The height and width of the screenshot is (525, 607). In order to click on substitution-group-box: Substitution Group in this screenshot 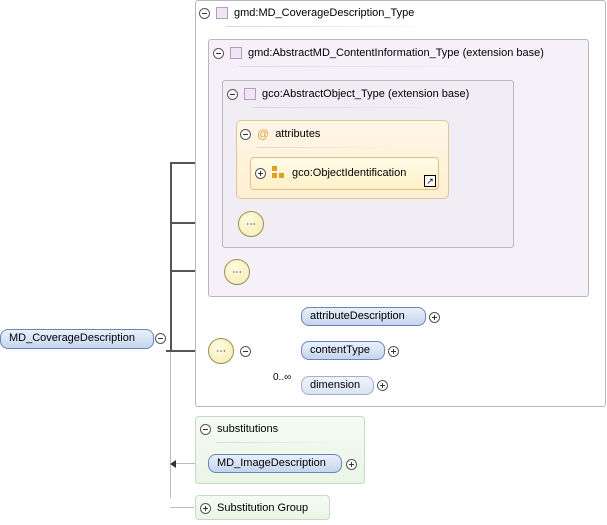, I will do `click(262, 507)`.